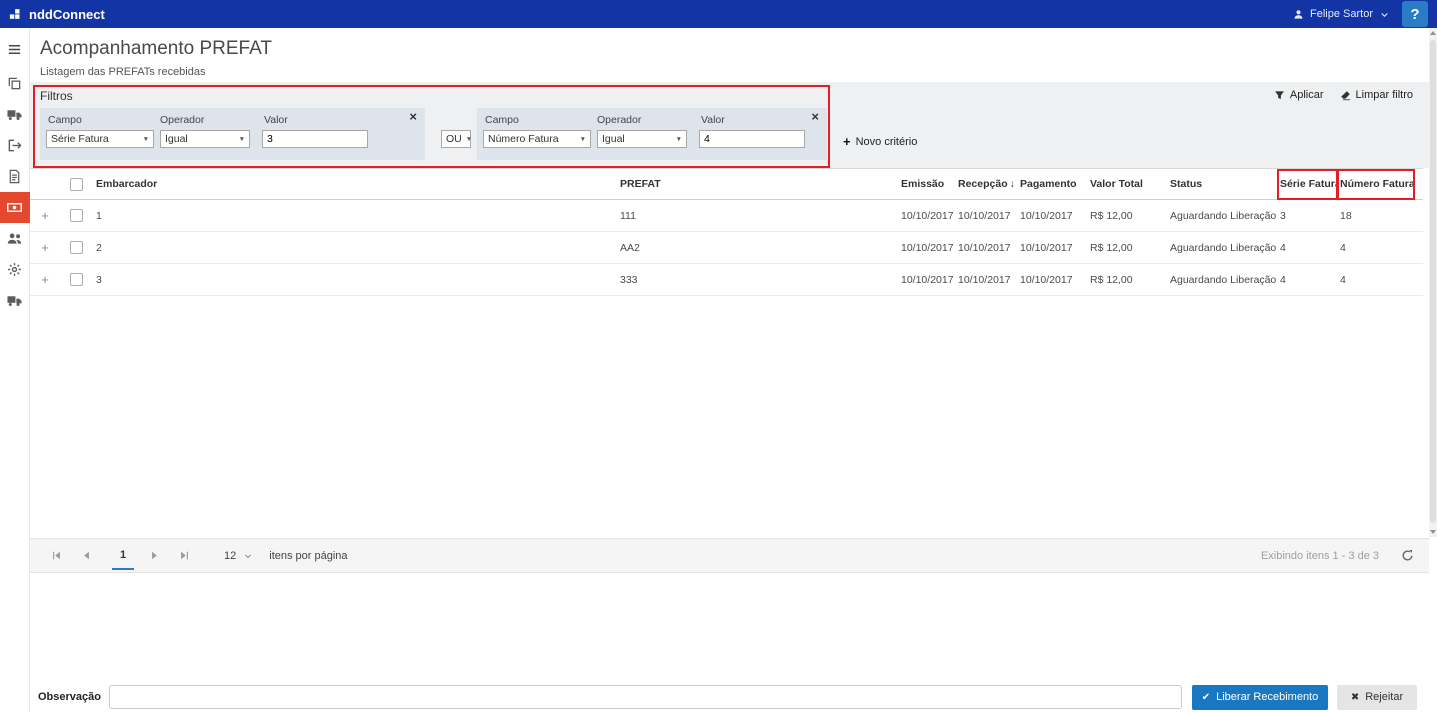  What do you see at coordinates (15, 145) in the screenshot?
I see `sidebar-item-exit` at bounding box center [15, 145].